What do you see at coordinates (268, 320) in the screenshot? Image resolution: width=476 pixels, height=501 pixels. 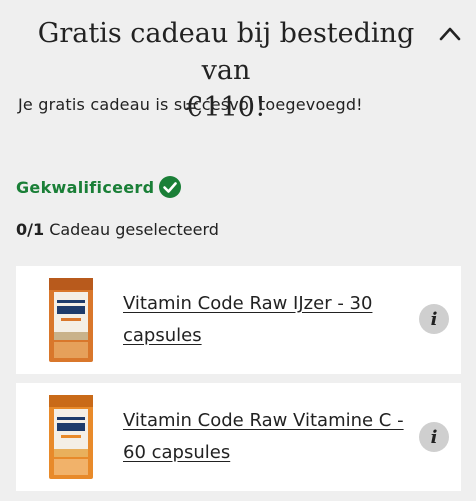 I see `product-name-link: Vitamin Code Raw IJzer - 30 capsules` at bounding box center [268, 320].